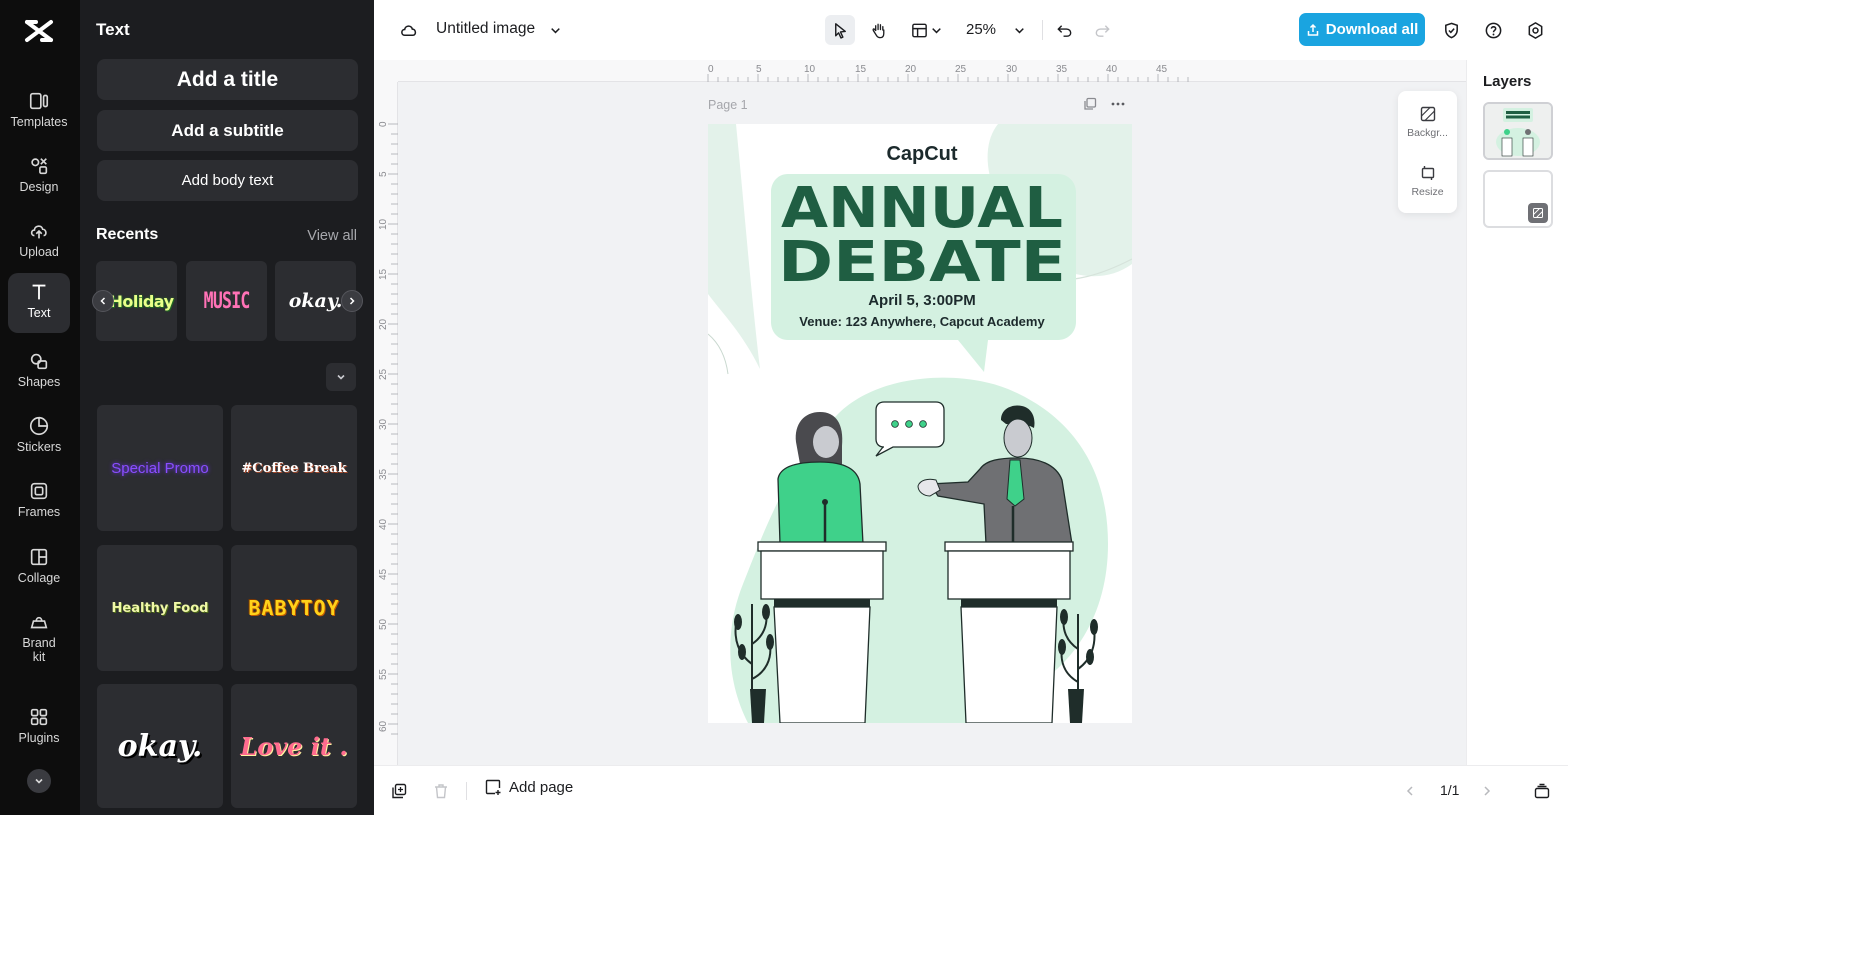 The width and height of the screenshot is (1865, 969). What do you see at coordinates (1118, 104) in the screenshot?
I see `more-options-icon` at bounding box center [1118, 104].